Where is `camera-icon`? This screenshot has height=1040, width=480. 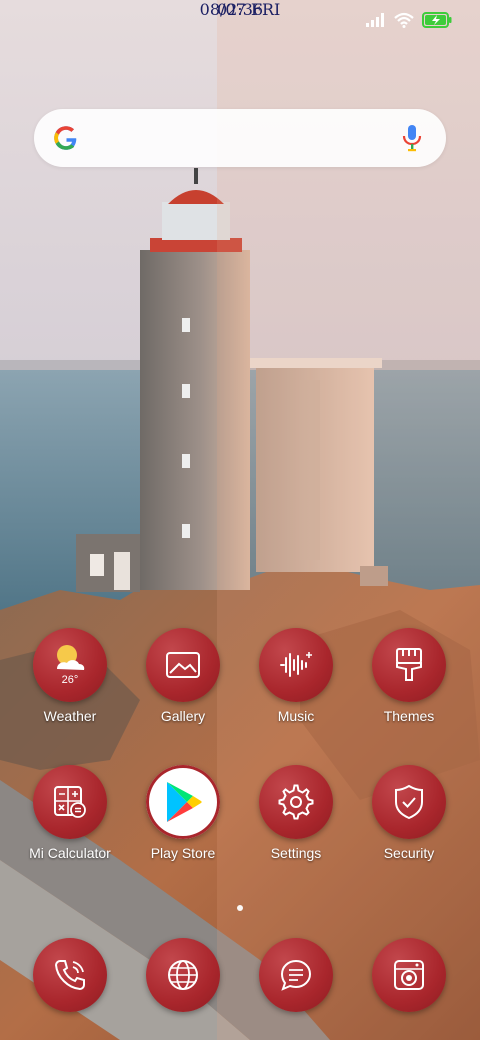 camera-icon is located at coordinates (409, 975).